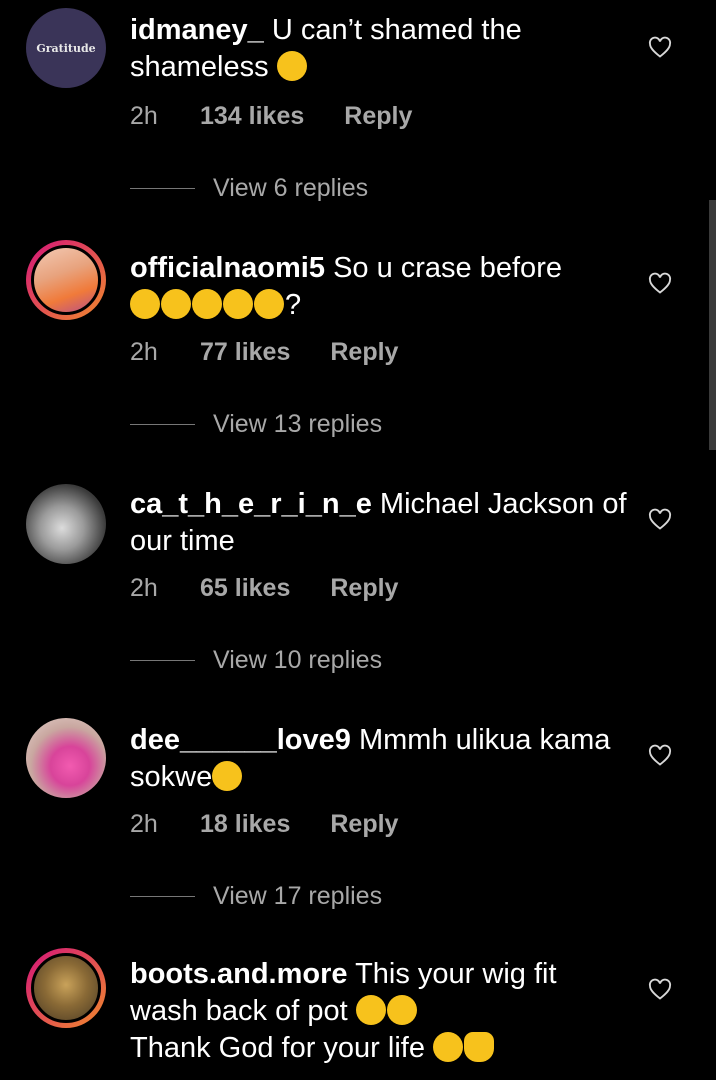 This screenshot has height=1080, width=716. What do you see at coordinates (239, 974) in the screenshot?
I see `username: boots.and.more` at bounding box center [239, 974].